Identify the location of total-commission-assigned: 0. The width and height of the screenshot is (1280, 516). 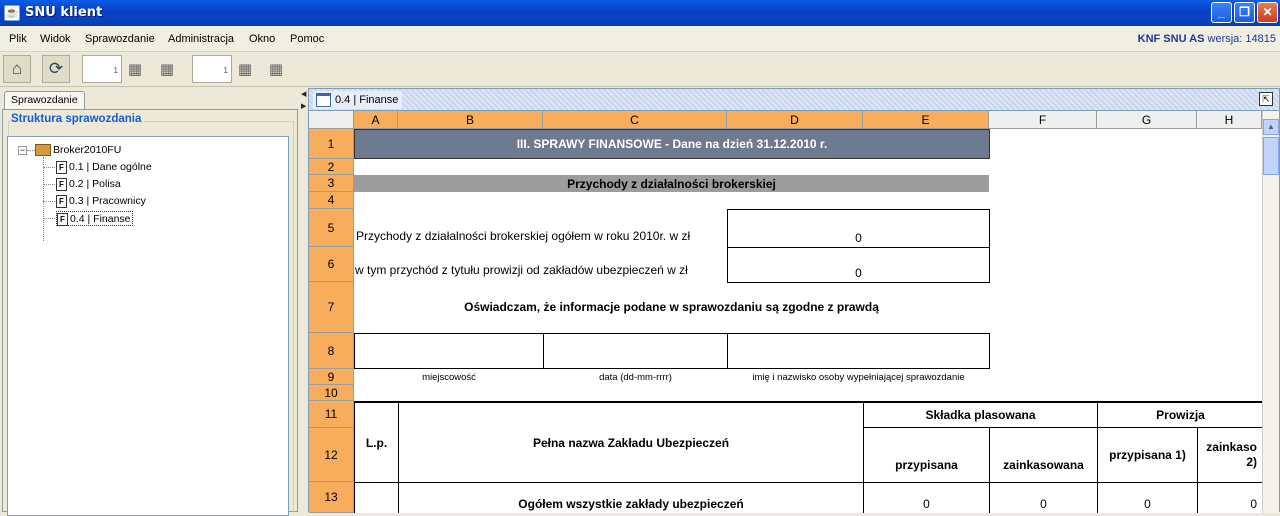
(1147, 497).